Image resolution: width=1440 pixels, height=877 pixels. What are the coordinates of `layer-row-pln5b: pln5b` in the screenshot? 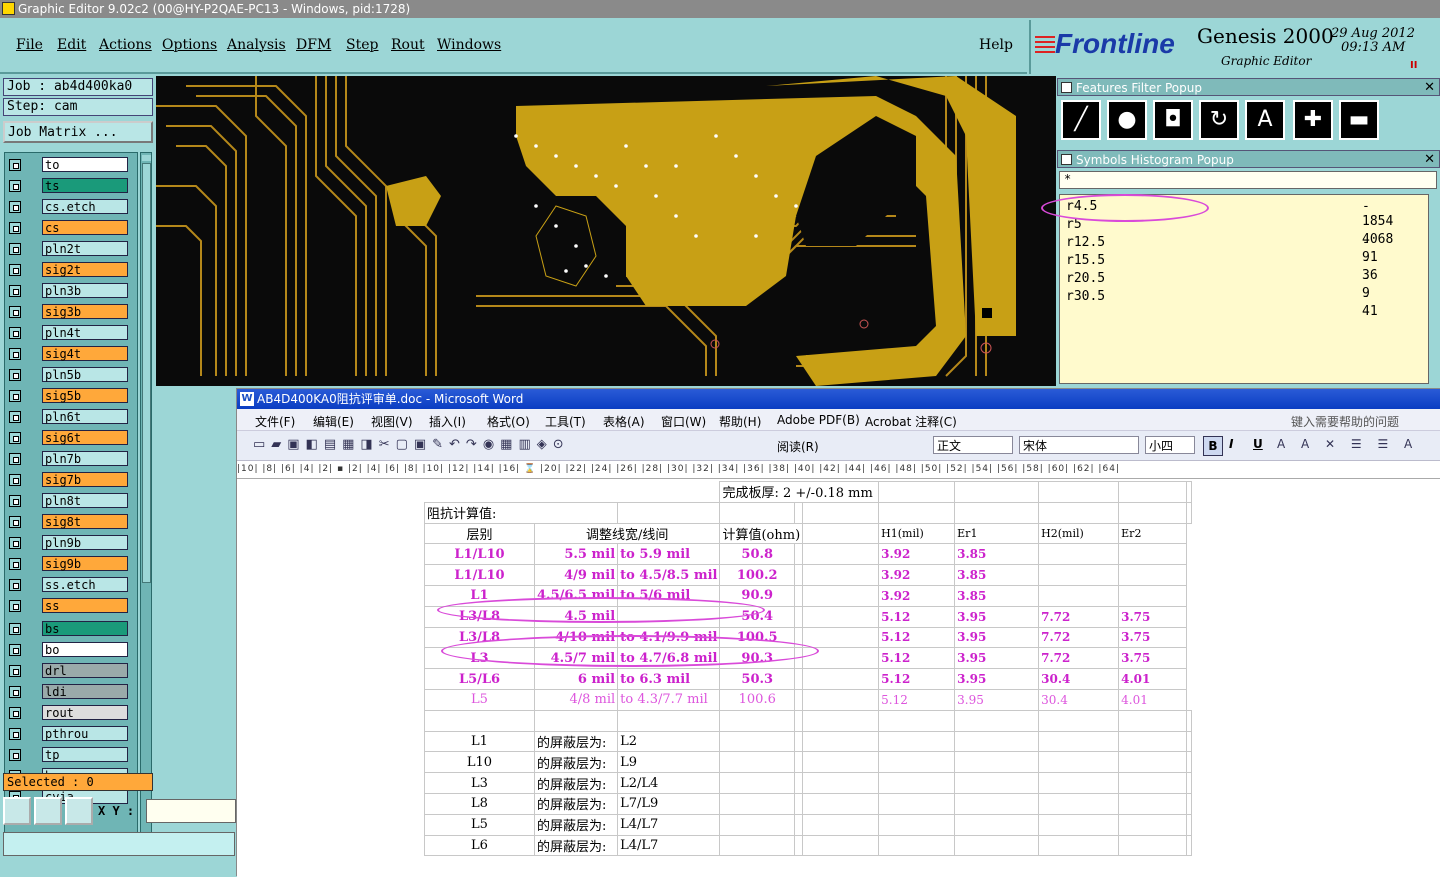 It's located at (69, 374).